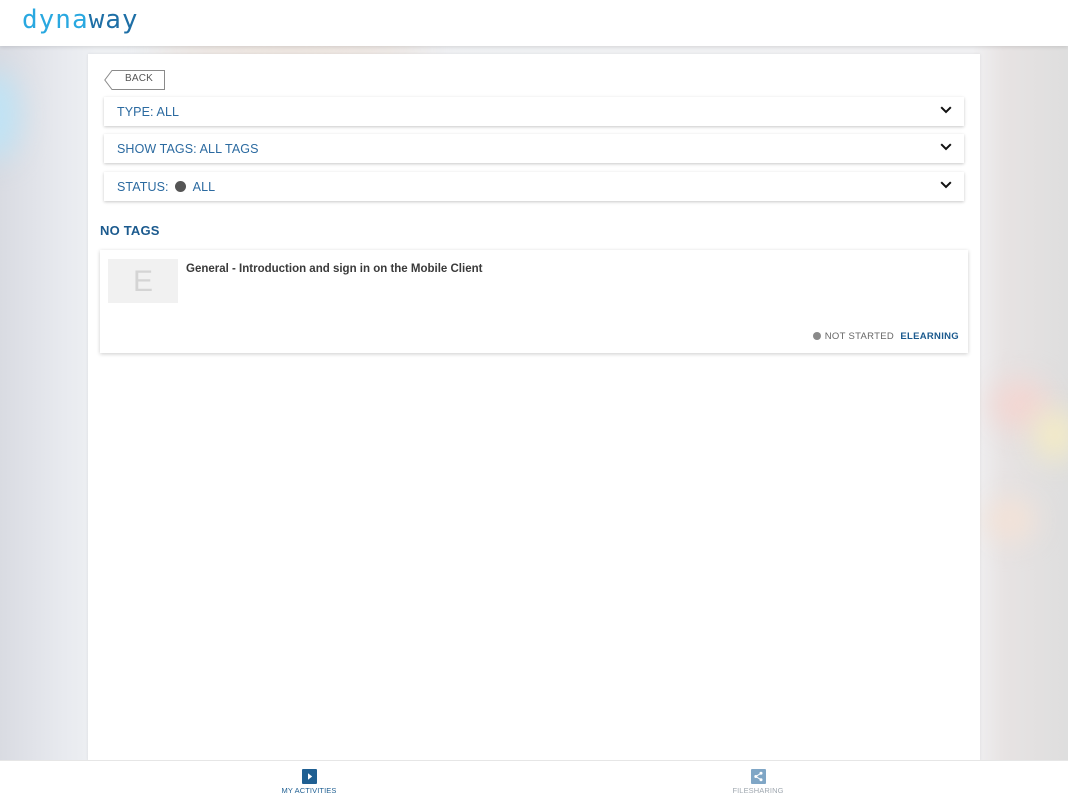 The image size is (1068, 800). I want to click on nav-filesharing-label: FILESHARING, so click(758, 790).